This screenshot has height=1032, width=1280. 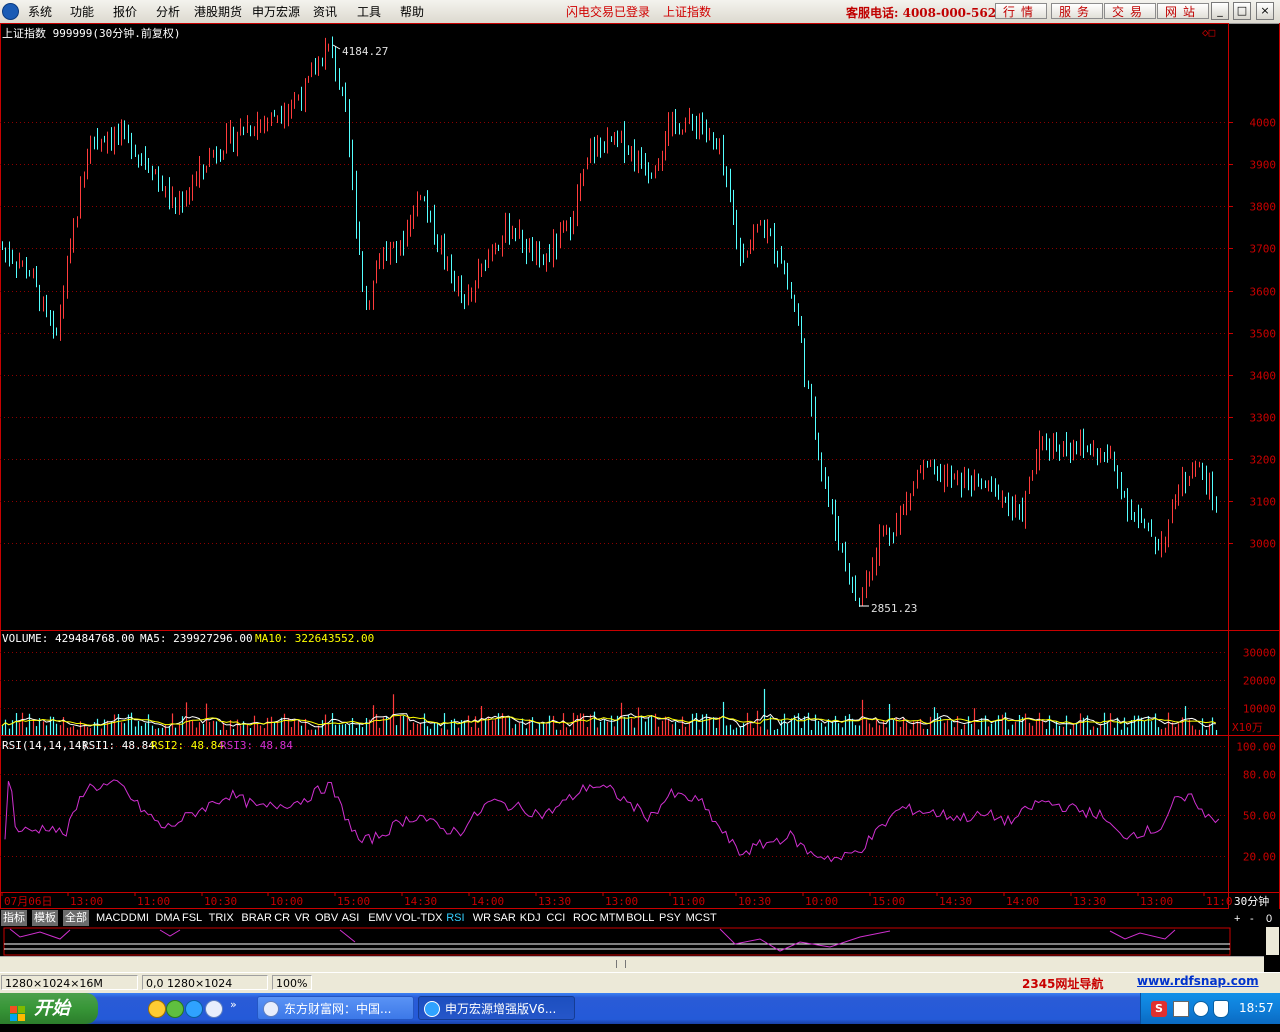 I want to click on menu-function: 功能, so click(x=82, y=11).